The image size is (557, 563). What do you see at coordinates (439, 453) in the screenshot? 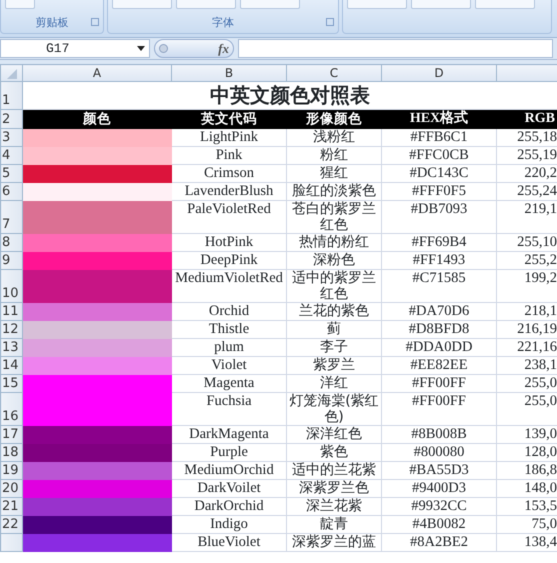
I see `hex-code: #800080` at bounding box center [439, 453].